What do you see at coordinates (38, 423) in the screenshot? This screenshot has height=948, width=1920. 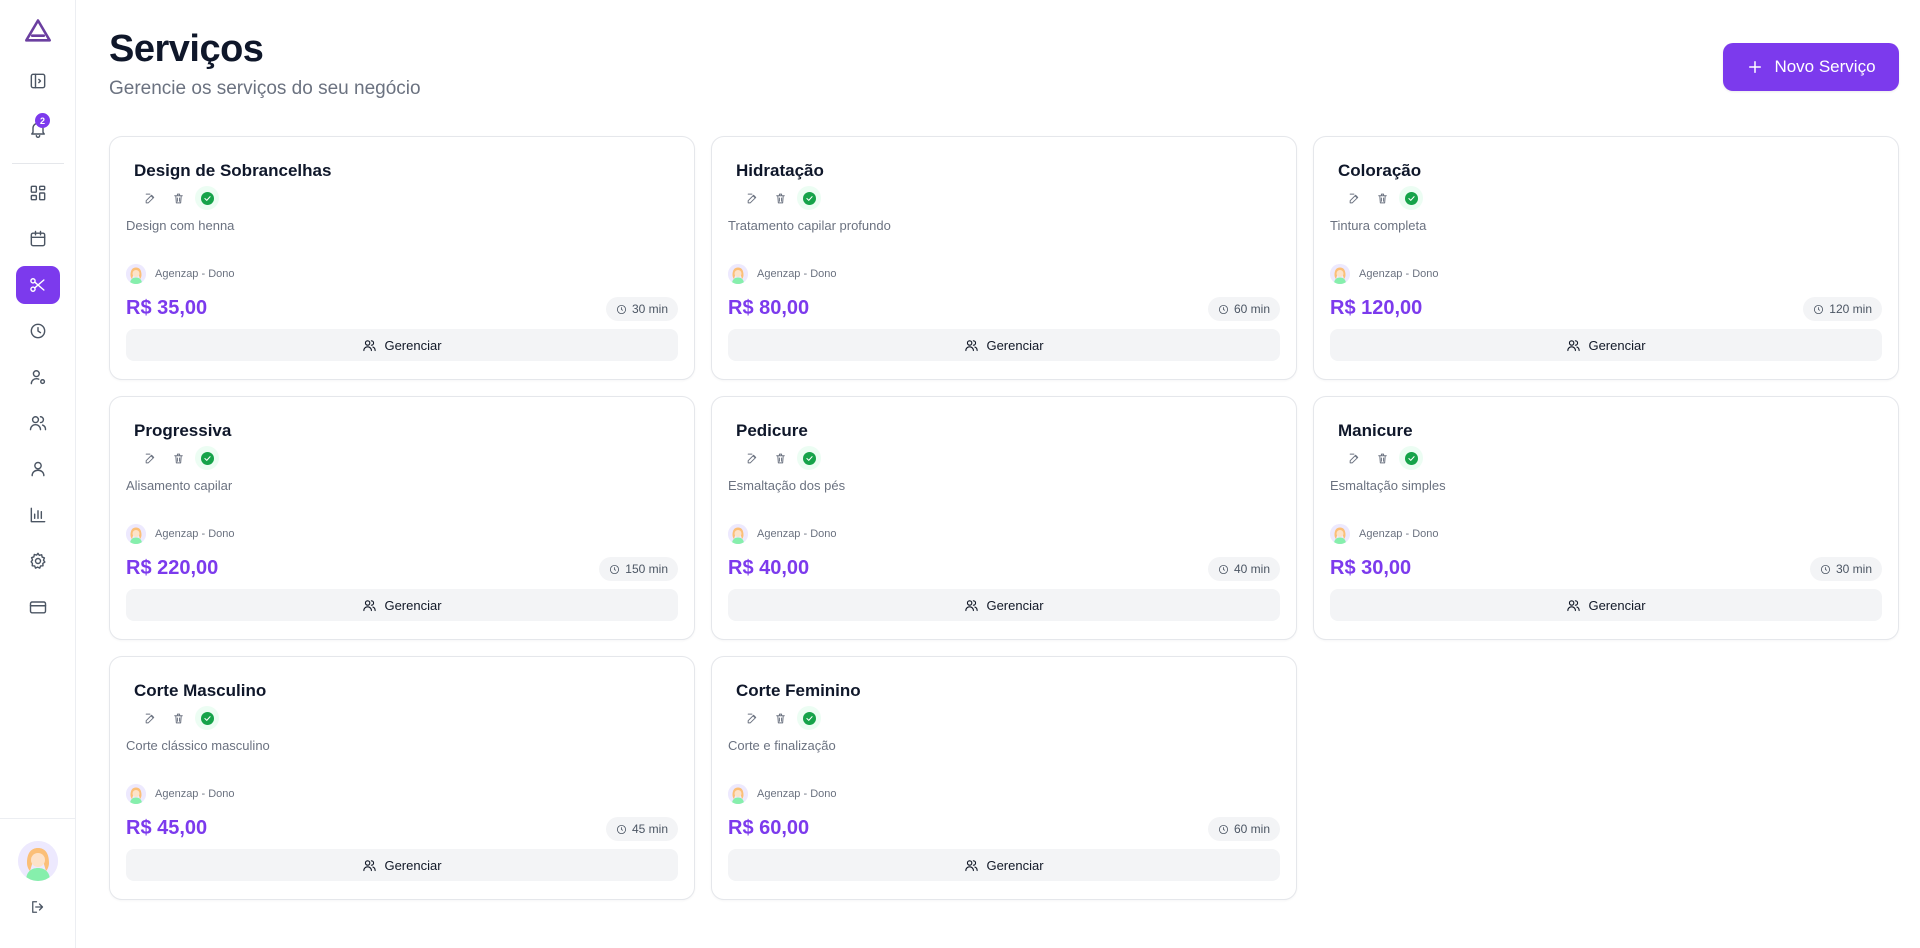 I see `sidebar-item-clients` at bounding box center [38, 423].